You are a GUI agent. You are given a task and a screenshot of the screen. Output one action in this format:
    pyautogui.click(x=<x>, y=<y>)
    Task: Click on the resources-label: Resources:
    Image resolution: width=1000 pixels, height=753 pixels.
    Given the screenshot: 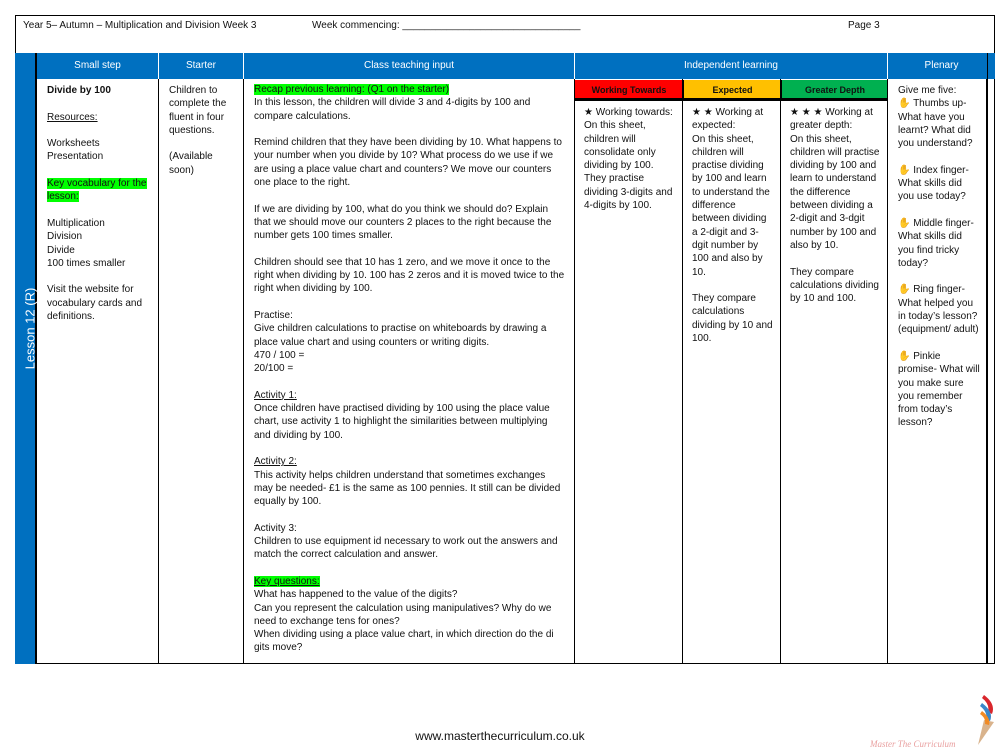 What is the action you would take?
    pyautogui.click(x=72, y=117)
    